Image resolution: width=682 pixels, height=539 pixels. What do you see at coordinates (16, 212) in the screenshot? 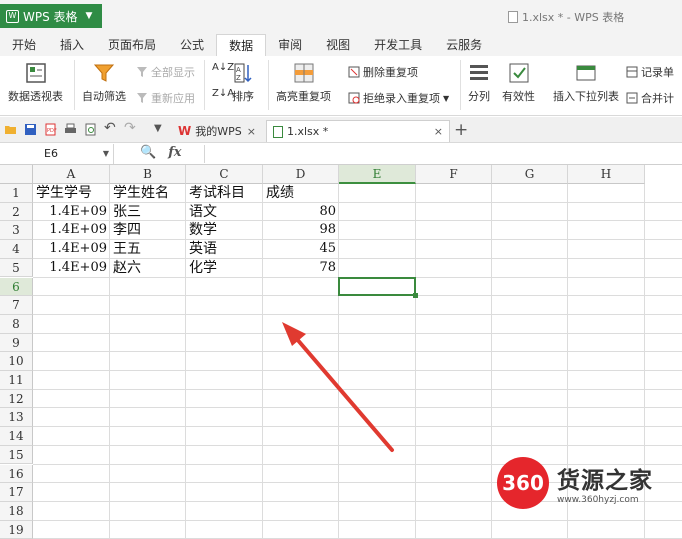
I see `row-header-2: 2` at bounding box center [16, 212].